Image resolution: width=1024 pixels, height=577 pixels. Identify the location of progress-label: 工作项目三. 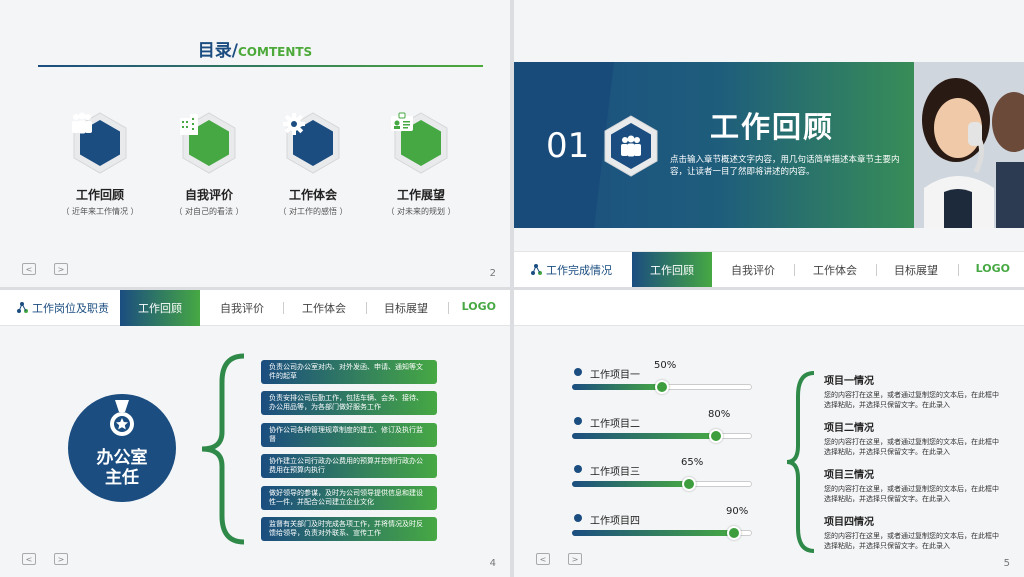
(615, 472).